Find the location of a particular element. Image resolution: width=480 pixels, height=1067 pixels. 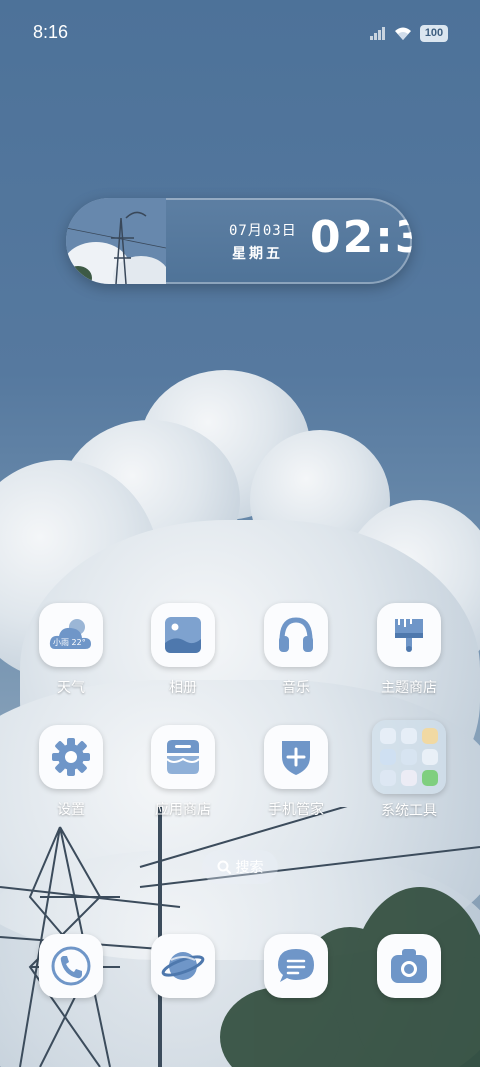

app-label: 相册 is located at coordinates (183, 688).